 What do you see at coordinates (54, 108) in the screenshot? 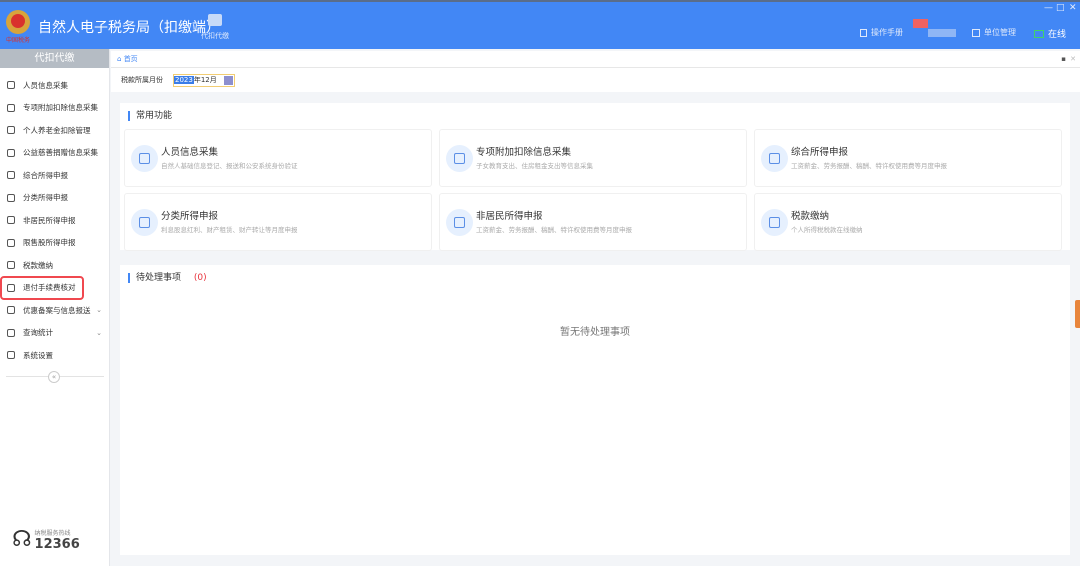
I see `sidebar-item: 专项附加扣除信息采集` at bounding box center [54, 108].